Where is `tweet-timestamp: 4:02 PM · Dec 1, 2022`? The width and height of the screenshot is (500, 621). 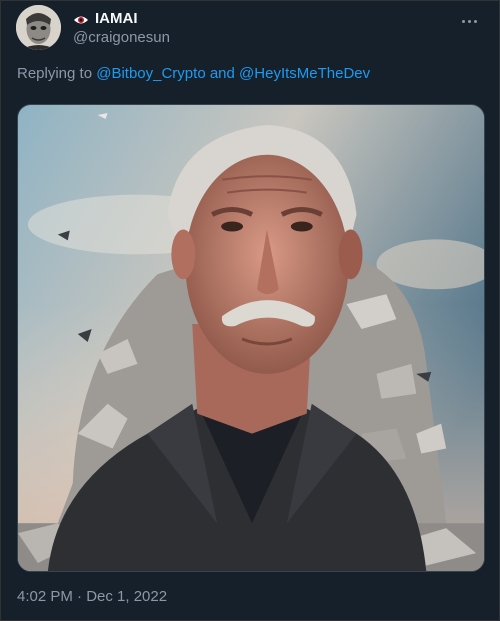
tweet-timestamp: 4:02 PM · Dec 1, 2022 is located at coordinates (92, 597).